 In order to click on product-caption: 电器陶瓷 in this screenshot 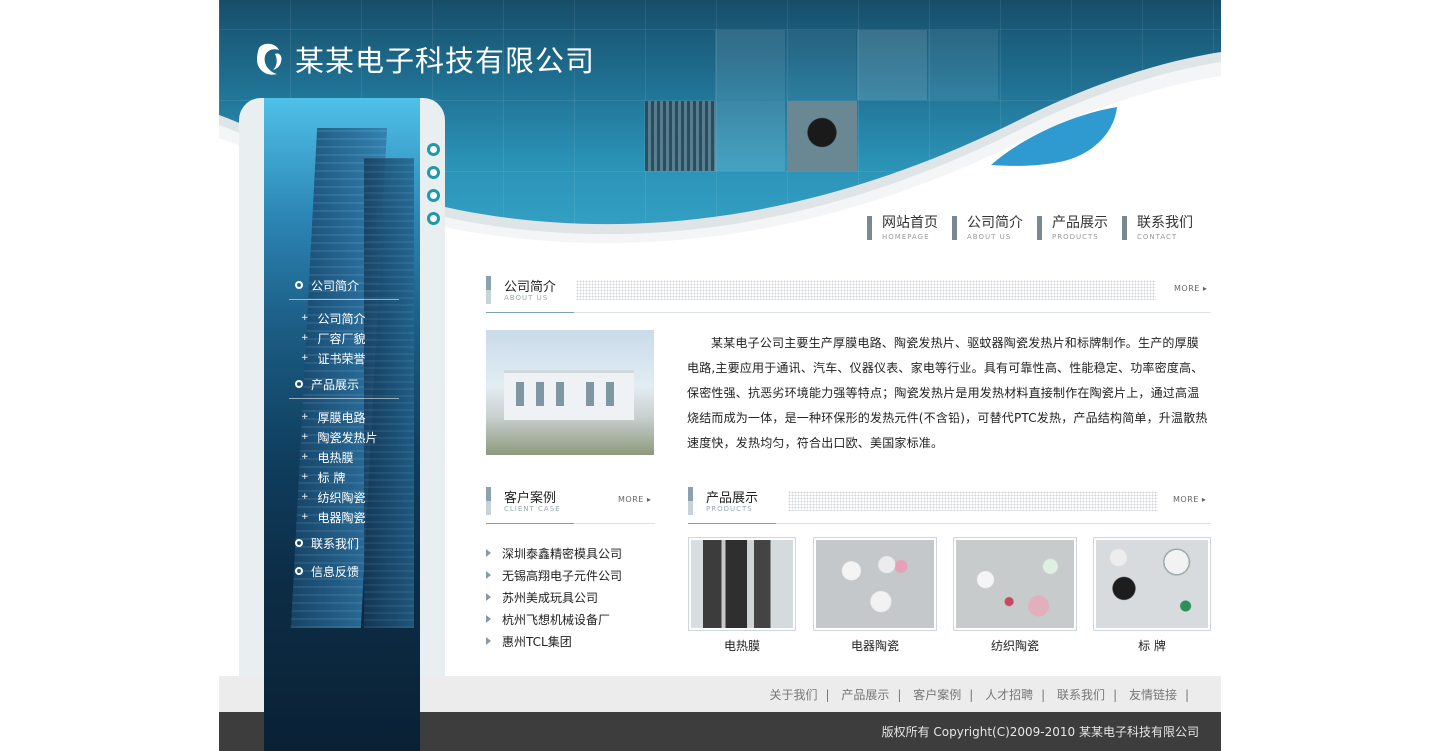, I will do `click(874, 646)`.